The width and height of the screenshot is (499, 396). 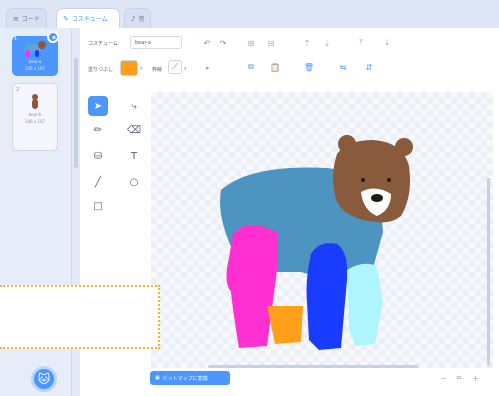 I want to click on flip-vertical-icon: ⇵, so click(x=369, y=67).